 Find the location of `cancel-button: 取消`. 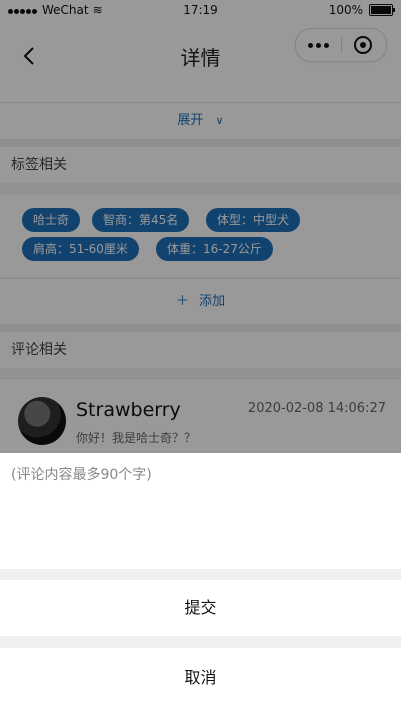

cancel-button: 取消 is located at coordinates (200, 678).